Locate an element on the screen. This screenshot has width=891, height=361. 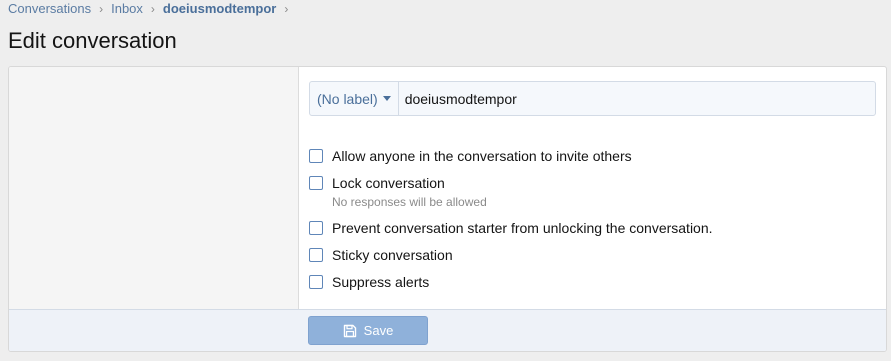
option-suppress-alerts: Suppress alerts is located at coordinates (589, 282).